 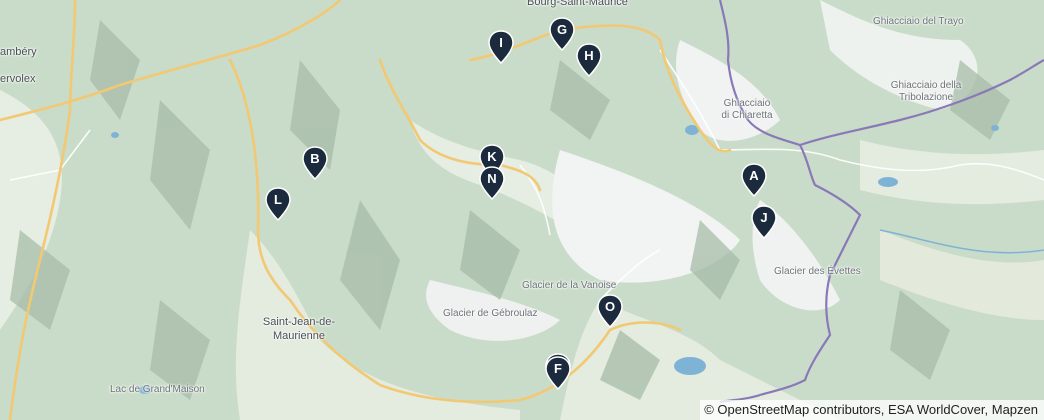 I want to click on marker-label: O, so click(x=610, y=306).